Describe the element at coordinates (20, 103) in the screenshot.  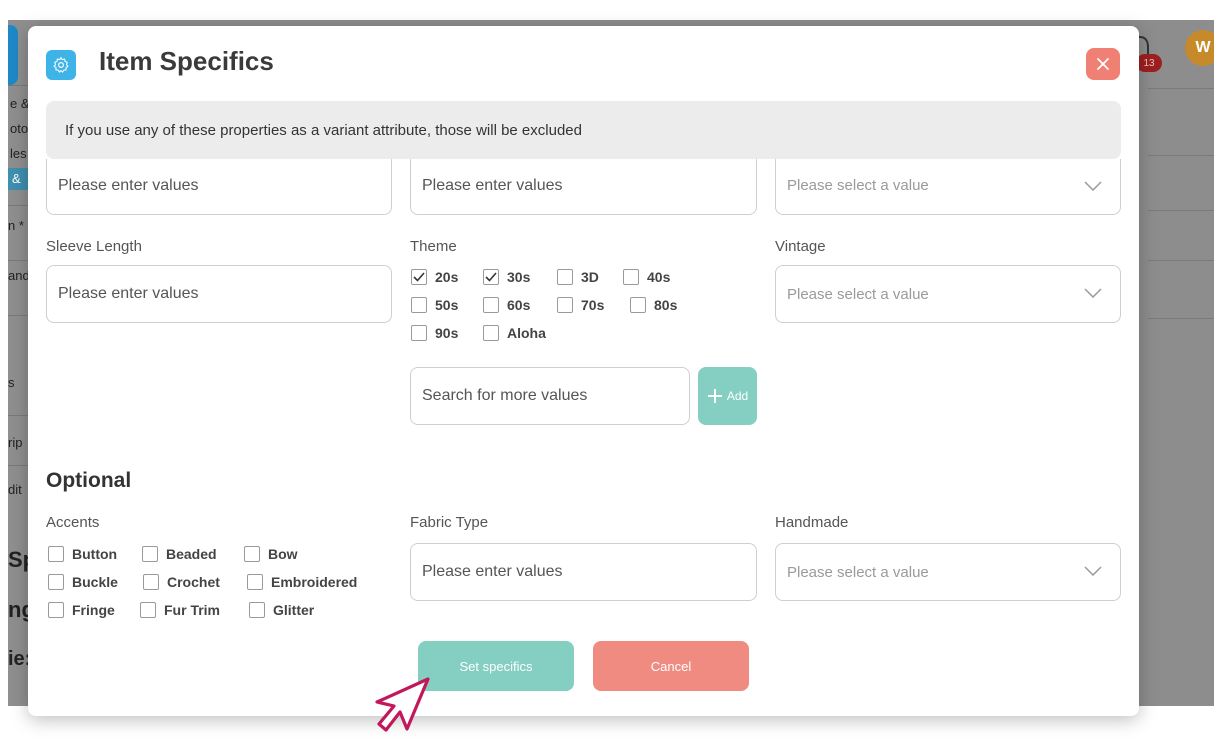
I see `background-text: e &` at that location.